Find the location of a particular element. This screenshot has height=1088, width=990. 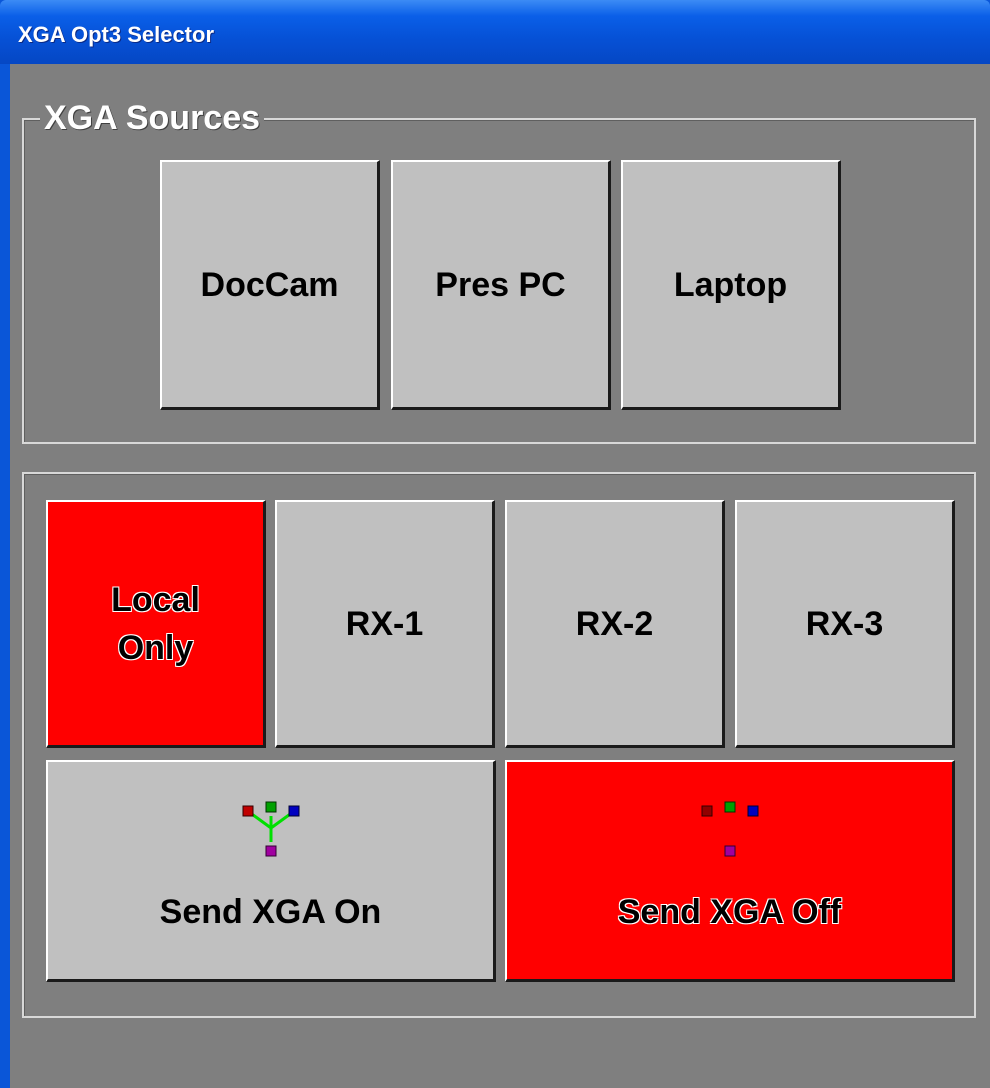

rx-3-button: RX-3 is located at coordinates (845, 624).